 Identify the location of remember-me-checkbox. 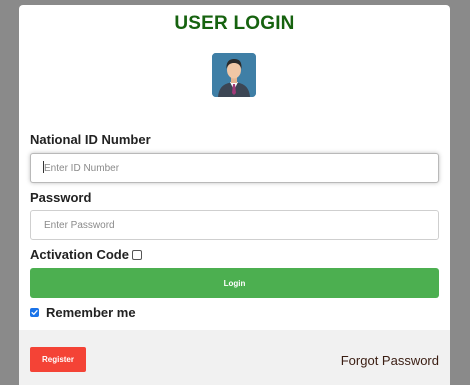
(34, 312).